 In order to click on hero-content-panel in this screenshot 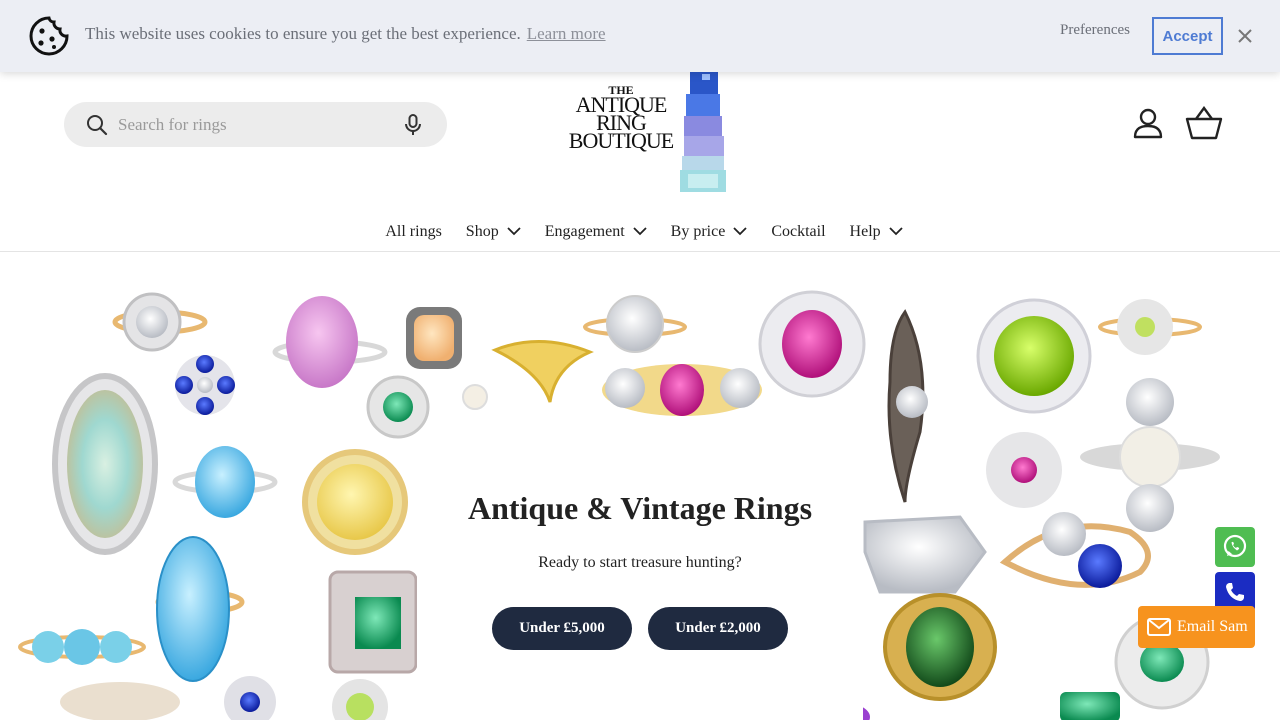, I will do `click(640, 583)`.